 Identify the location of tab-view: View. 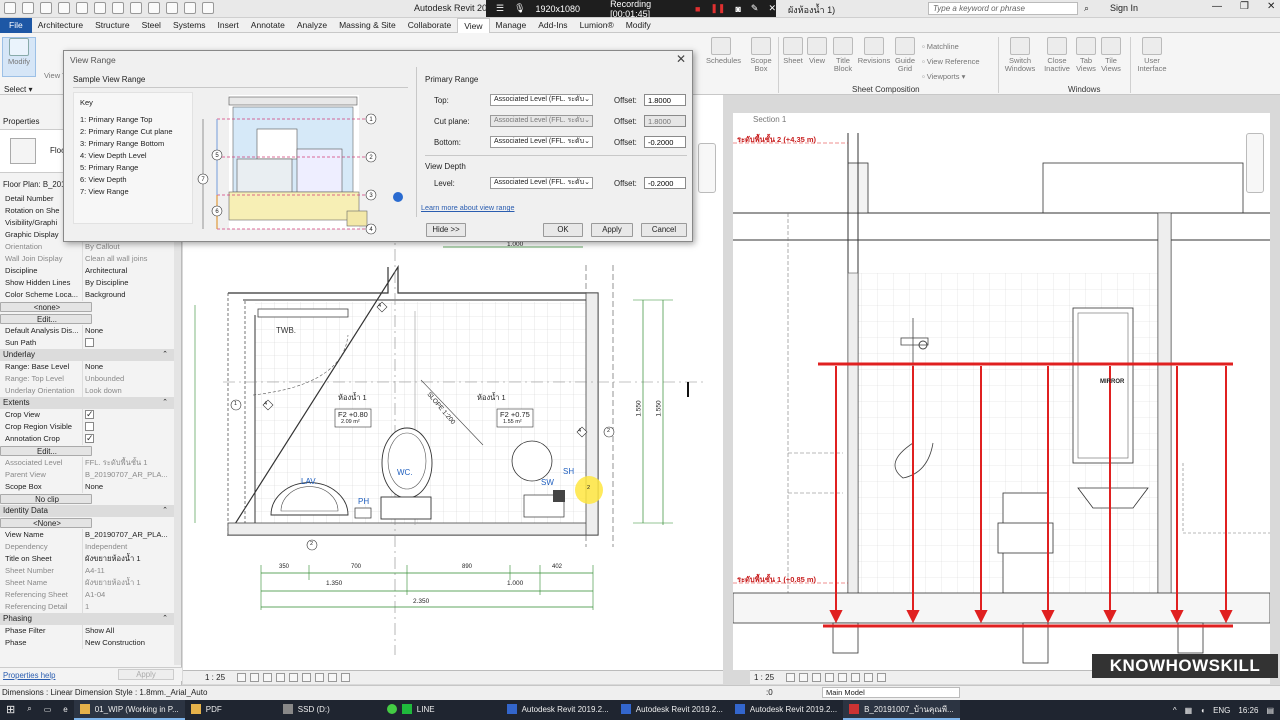
(473, 25).